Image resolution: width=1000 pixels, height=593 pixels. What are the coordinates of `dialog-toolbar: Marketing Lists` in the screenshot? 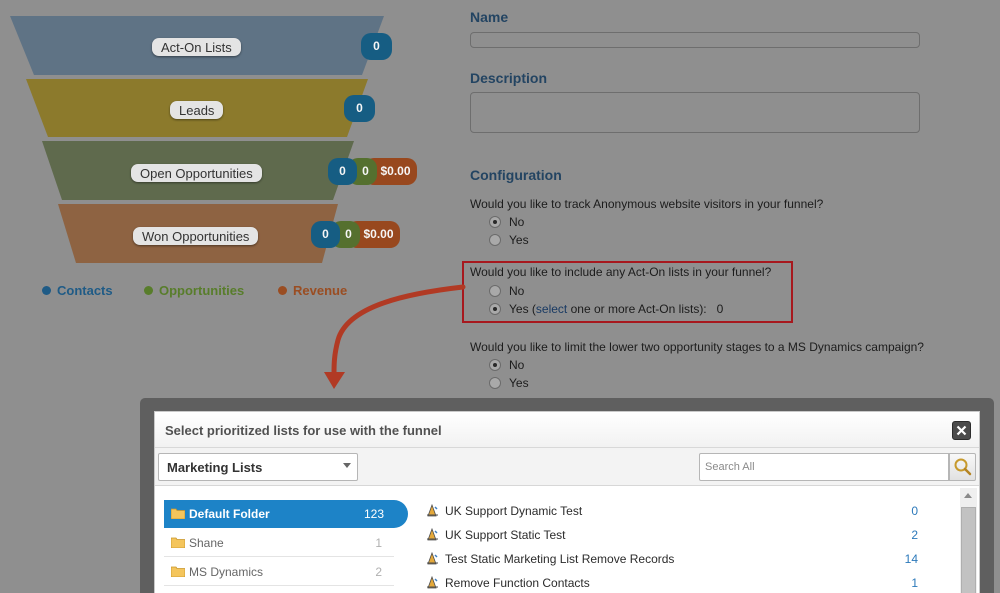 It's located at (567, 467).